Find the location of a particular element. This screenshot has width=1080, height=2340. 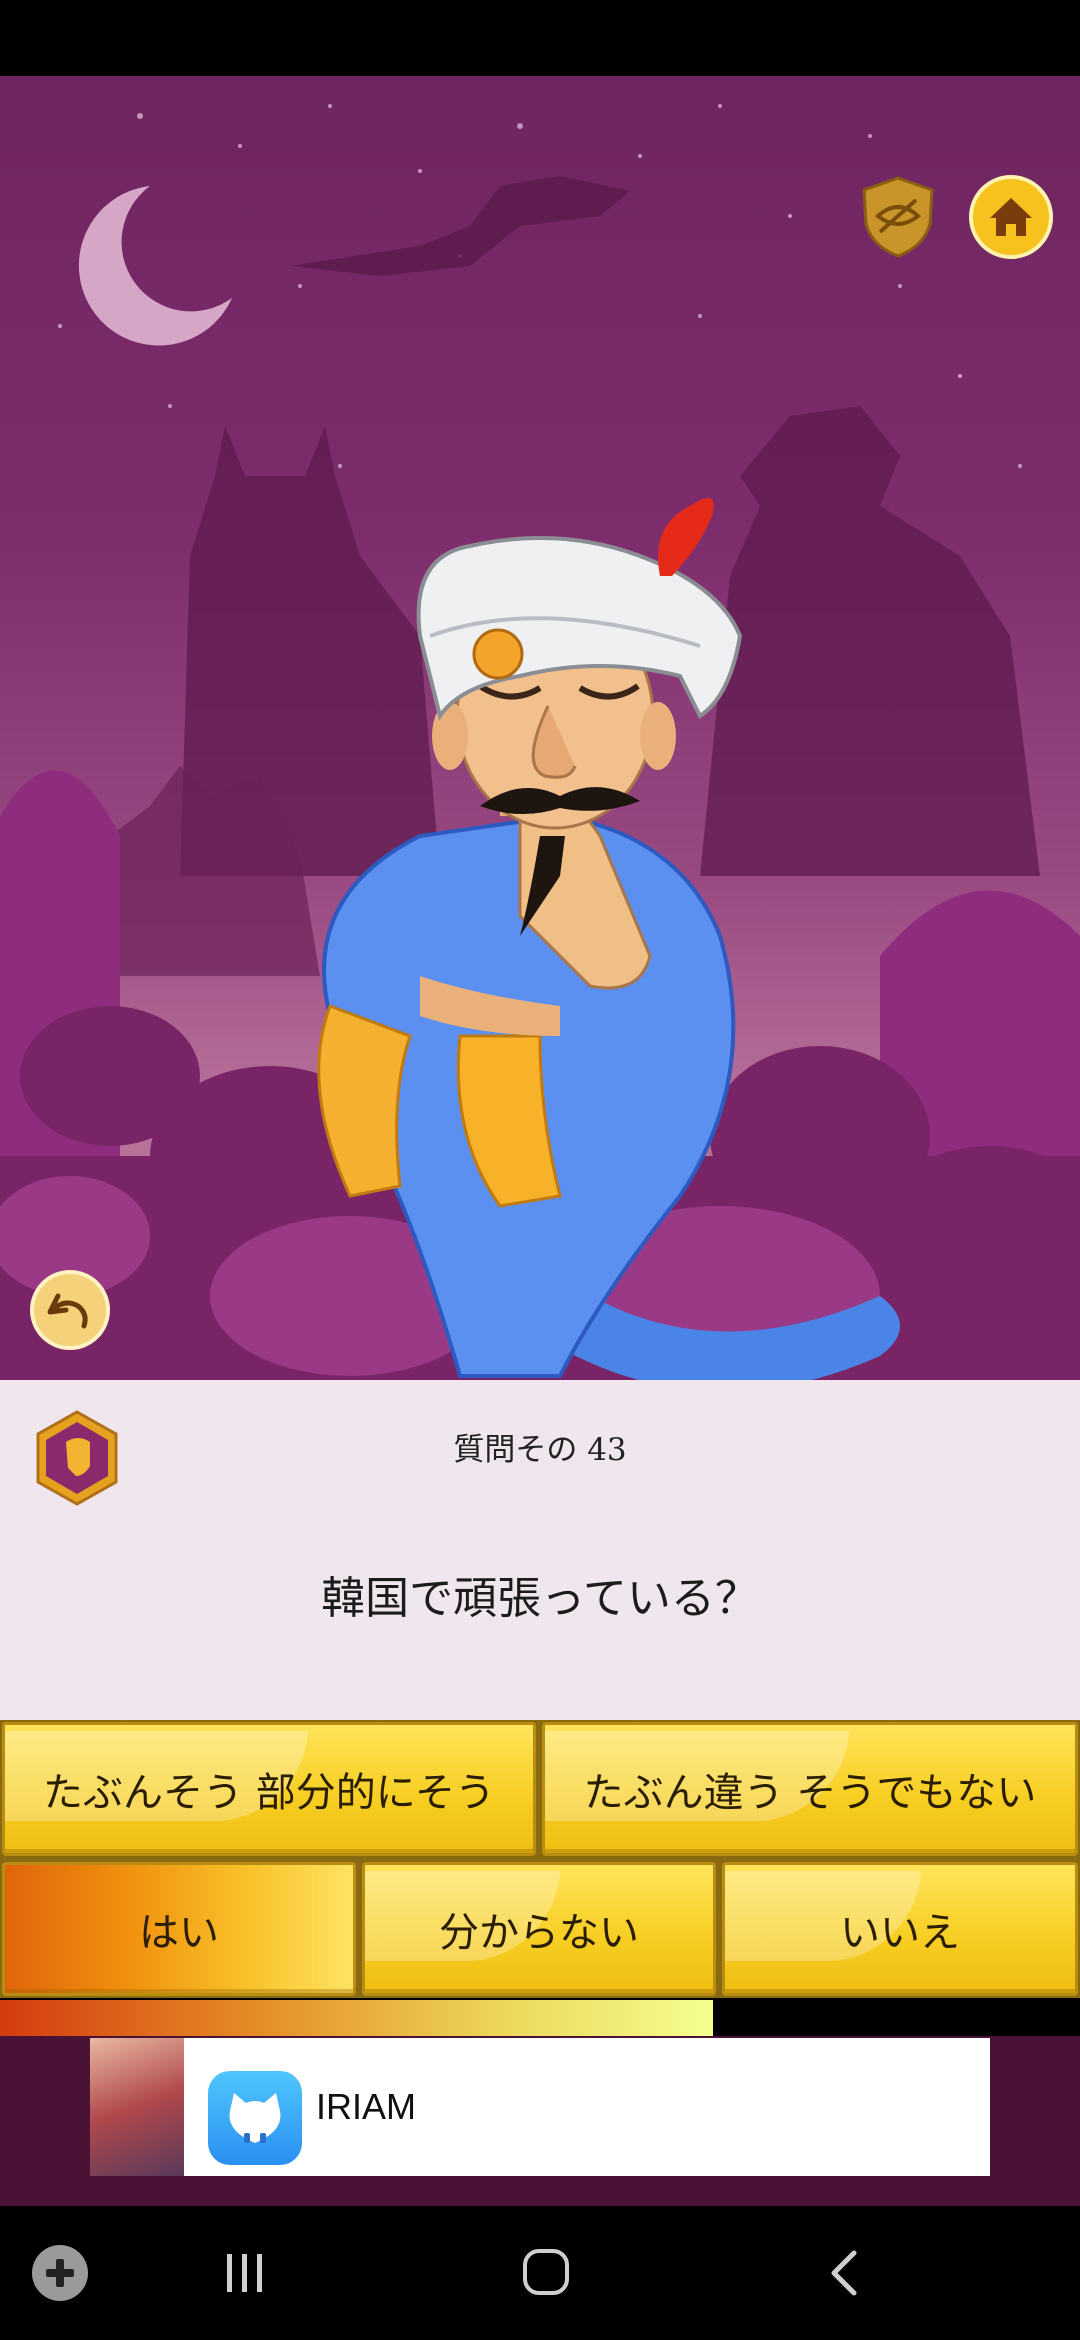

back-icon is located at coordinates (845, 2273).